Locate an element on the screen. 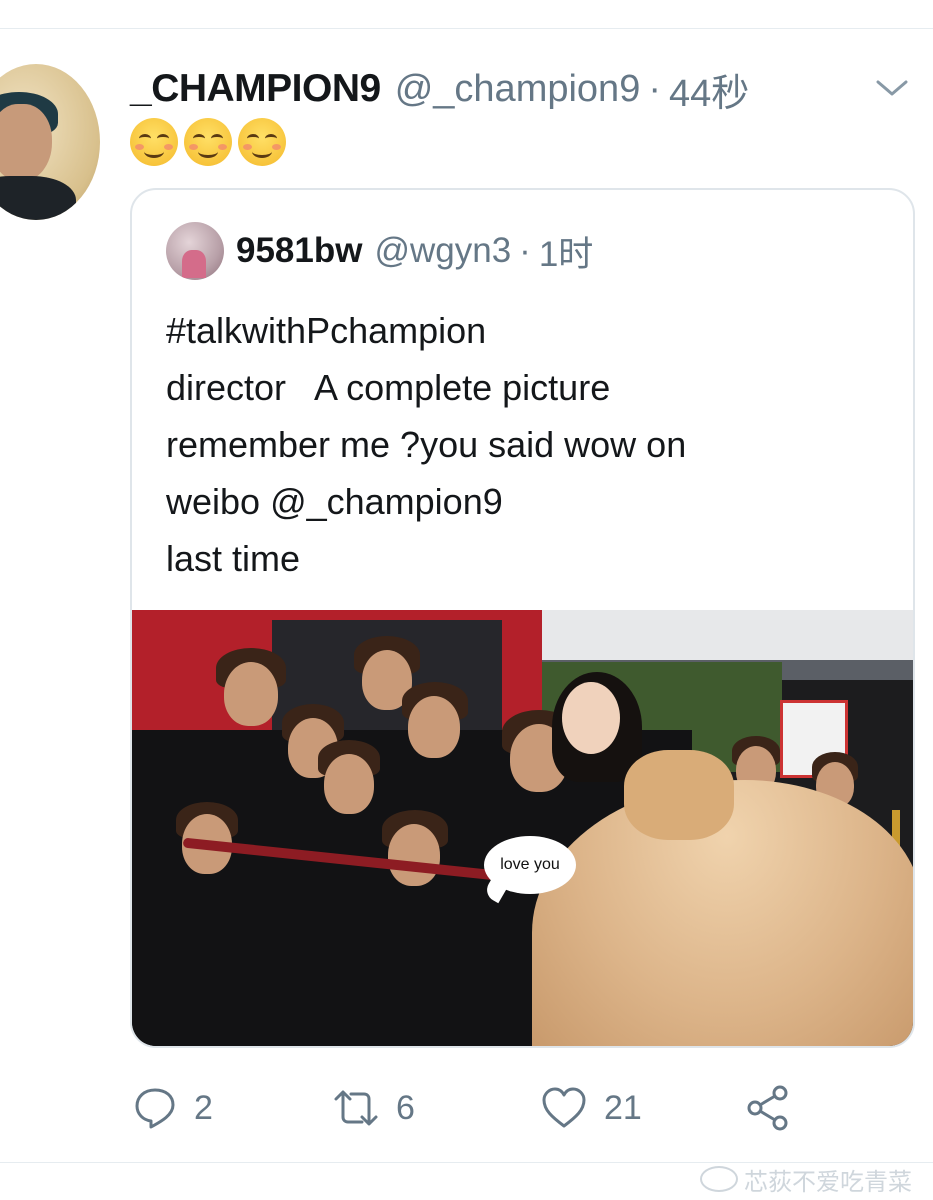 The height and width of the screenshot is (1200, 933). share-button is located at coordinates (768, 1108).